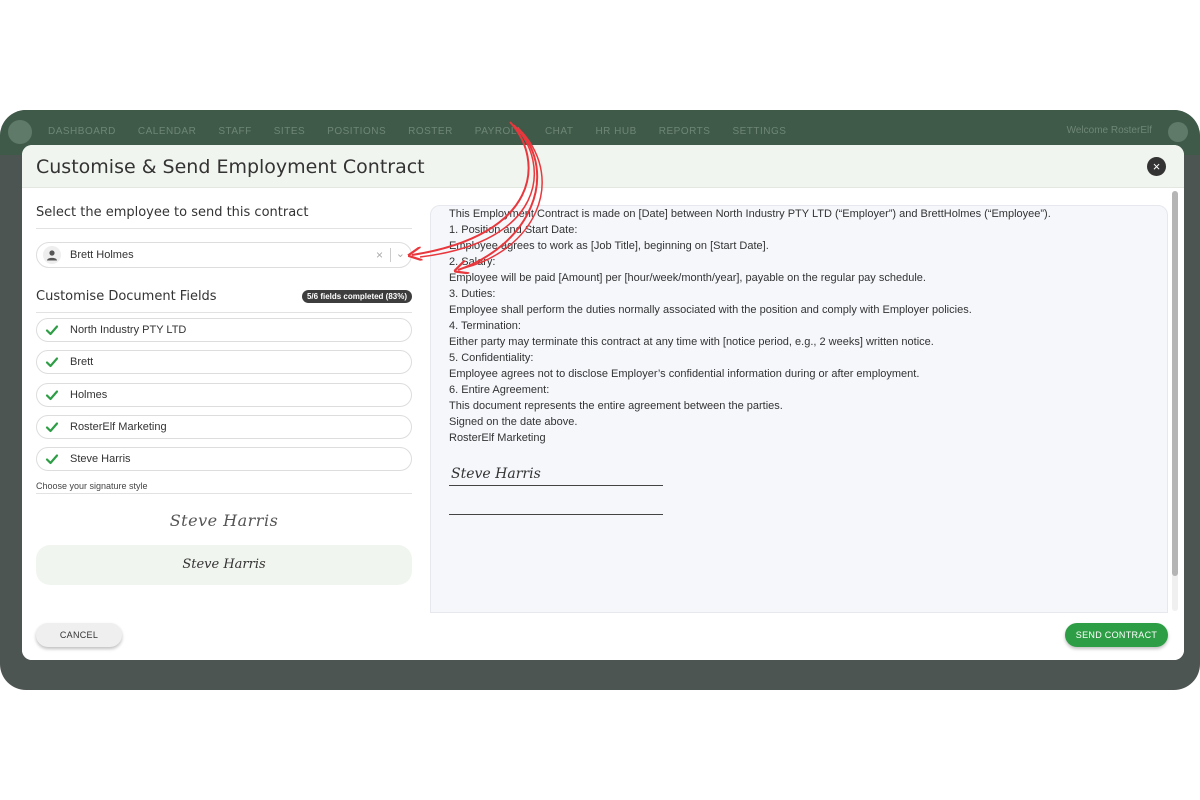 This screenshot has height=800, width=1200. I want to click on modal-header: Customise & Send Employment Contract ×, so click(603, 166).